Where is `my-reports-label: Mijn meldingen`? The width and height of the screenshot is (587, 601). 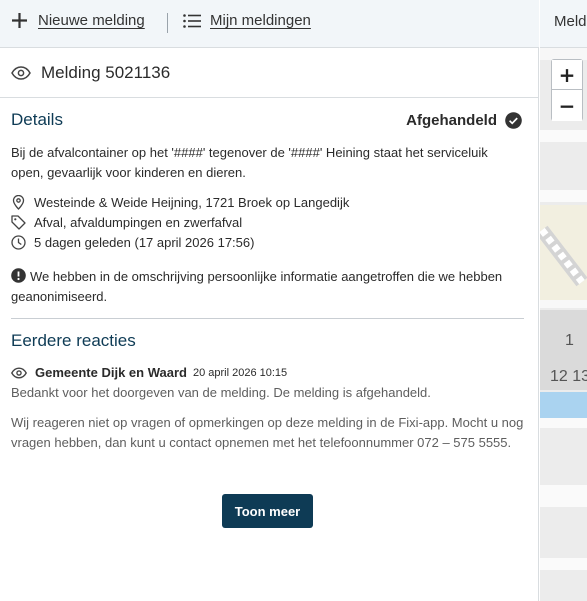 my-reports-label: Mijn meldingen is located at coordinates (260, 20).